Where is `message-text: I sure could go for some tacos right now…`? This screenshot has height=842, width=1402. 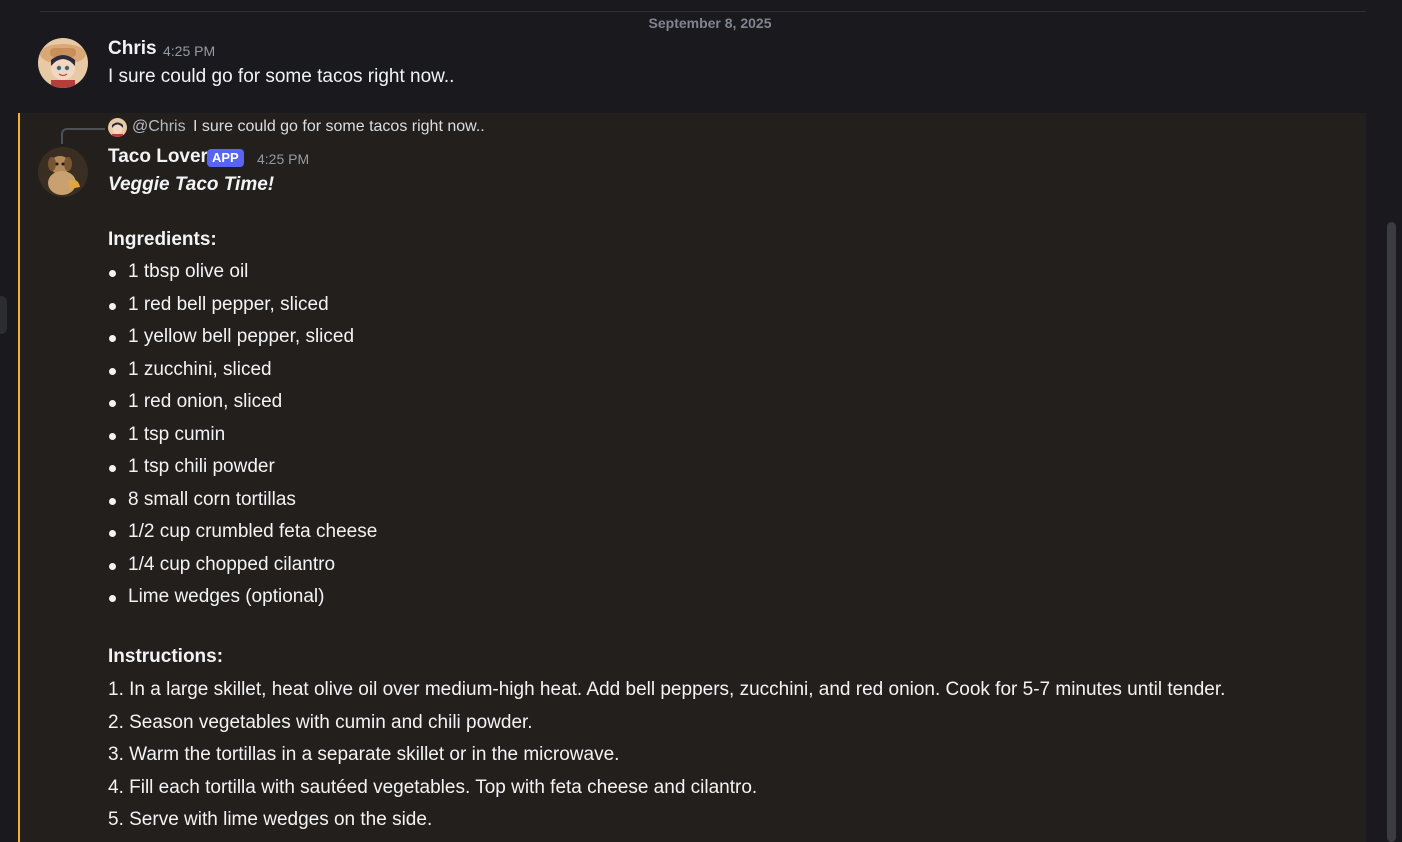 message-text: I sure could go for some tacos right now… is located at coordinates (281, 76).